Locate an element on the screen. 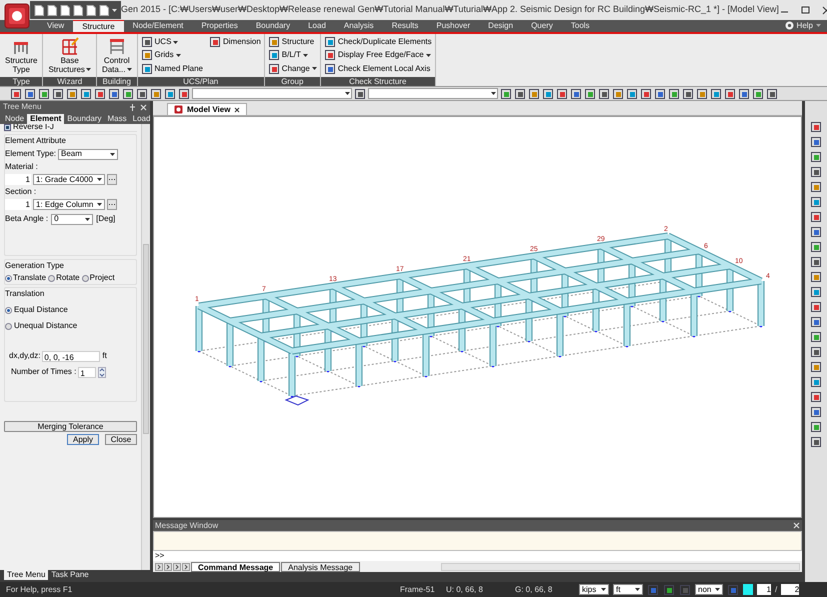  text-field: 0, 0, -16 is located at coordinates (71, 356).